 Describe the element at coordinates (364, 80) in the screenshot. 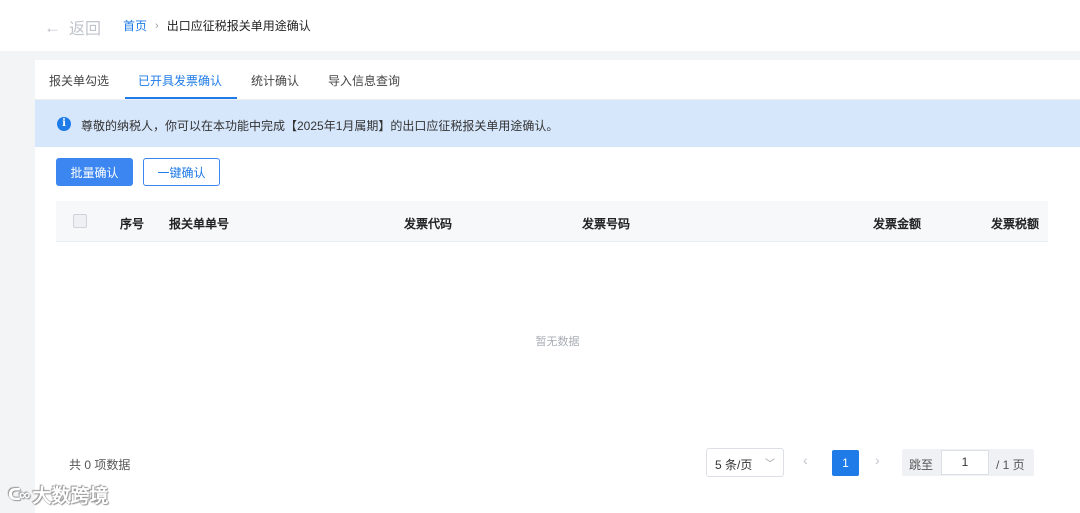

I see `tab-import-info-query: 导入信息查询` at that location.